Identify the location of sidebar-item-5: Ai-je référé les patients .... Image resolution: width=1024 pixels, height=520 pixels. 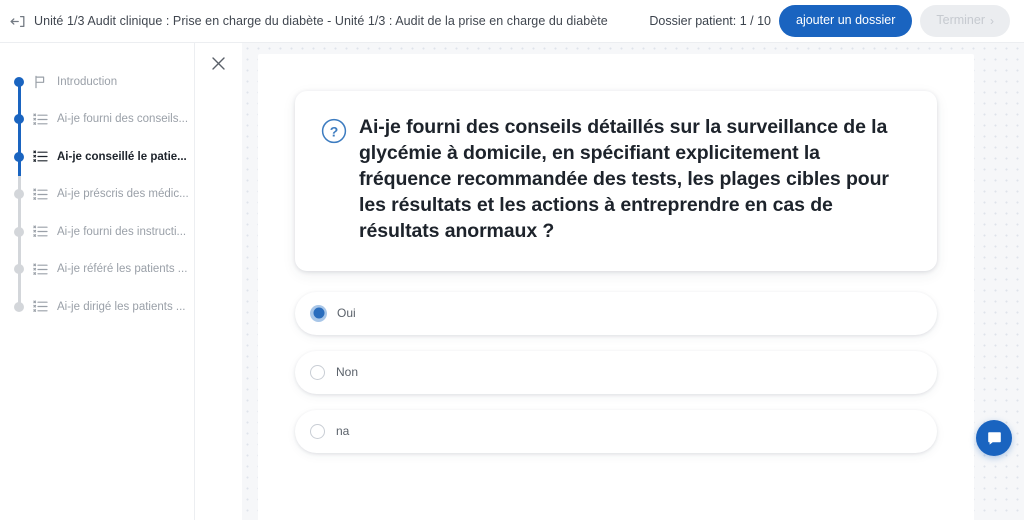
(97, 269).